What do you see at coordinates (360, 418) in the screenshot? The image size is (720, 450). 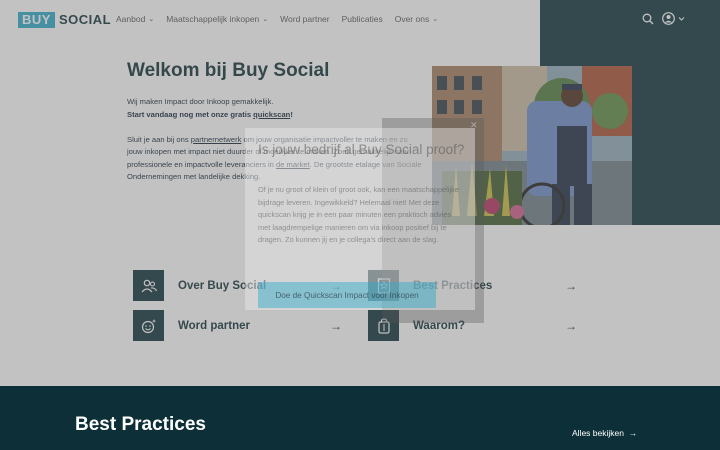 I see `best-practices-section: Best Practices Alles bekijken →` at bounding box center [360, 418].